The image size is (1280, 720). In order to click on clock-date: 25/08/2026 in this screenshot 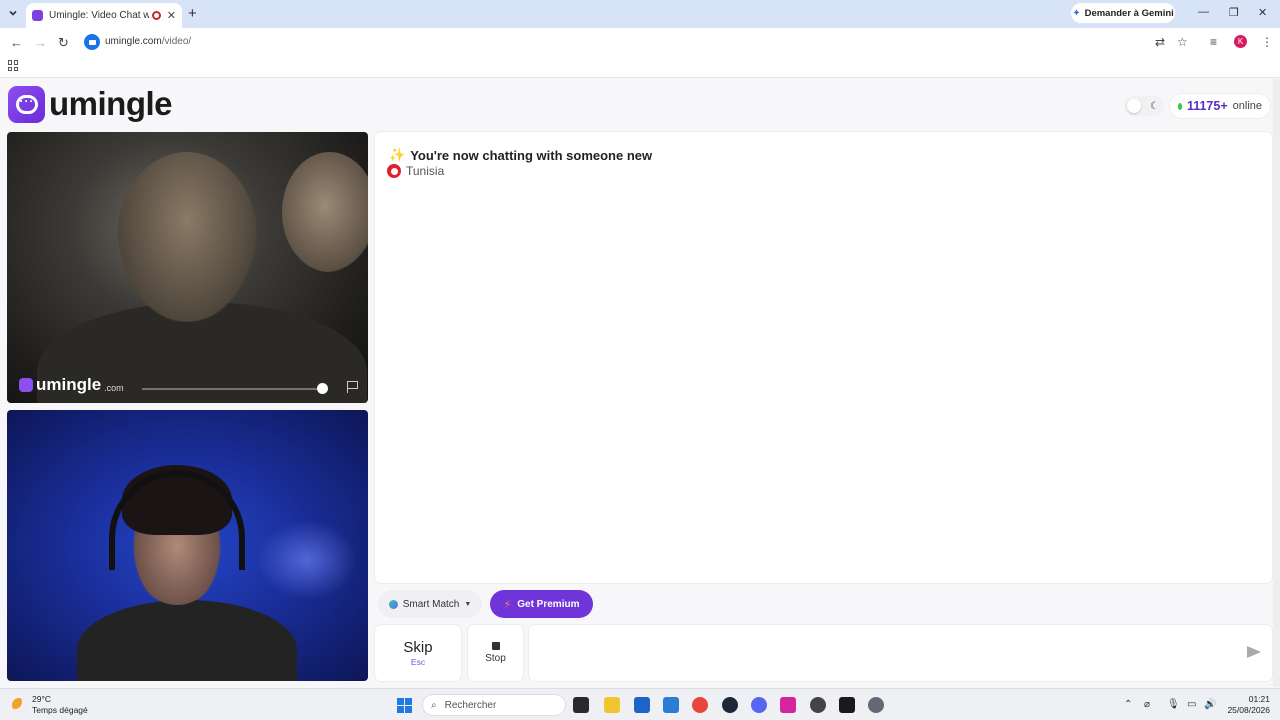, I will do `click(1248, 710)`.